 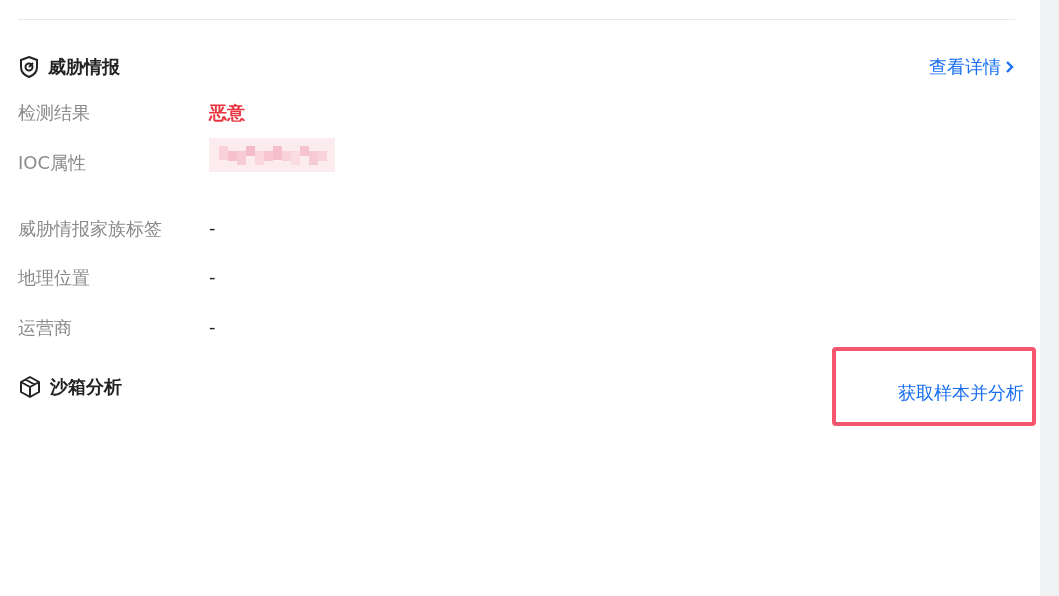 What do you see at coordinates (90, 228) in the screenshot?
I see `field-label: 威胁情报家族标签` at bounding box center [90, 228].